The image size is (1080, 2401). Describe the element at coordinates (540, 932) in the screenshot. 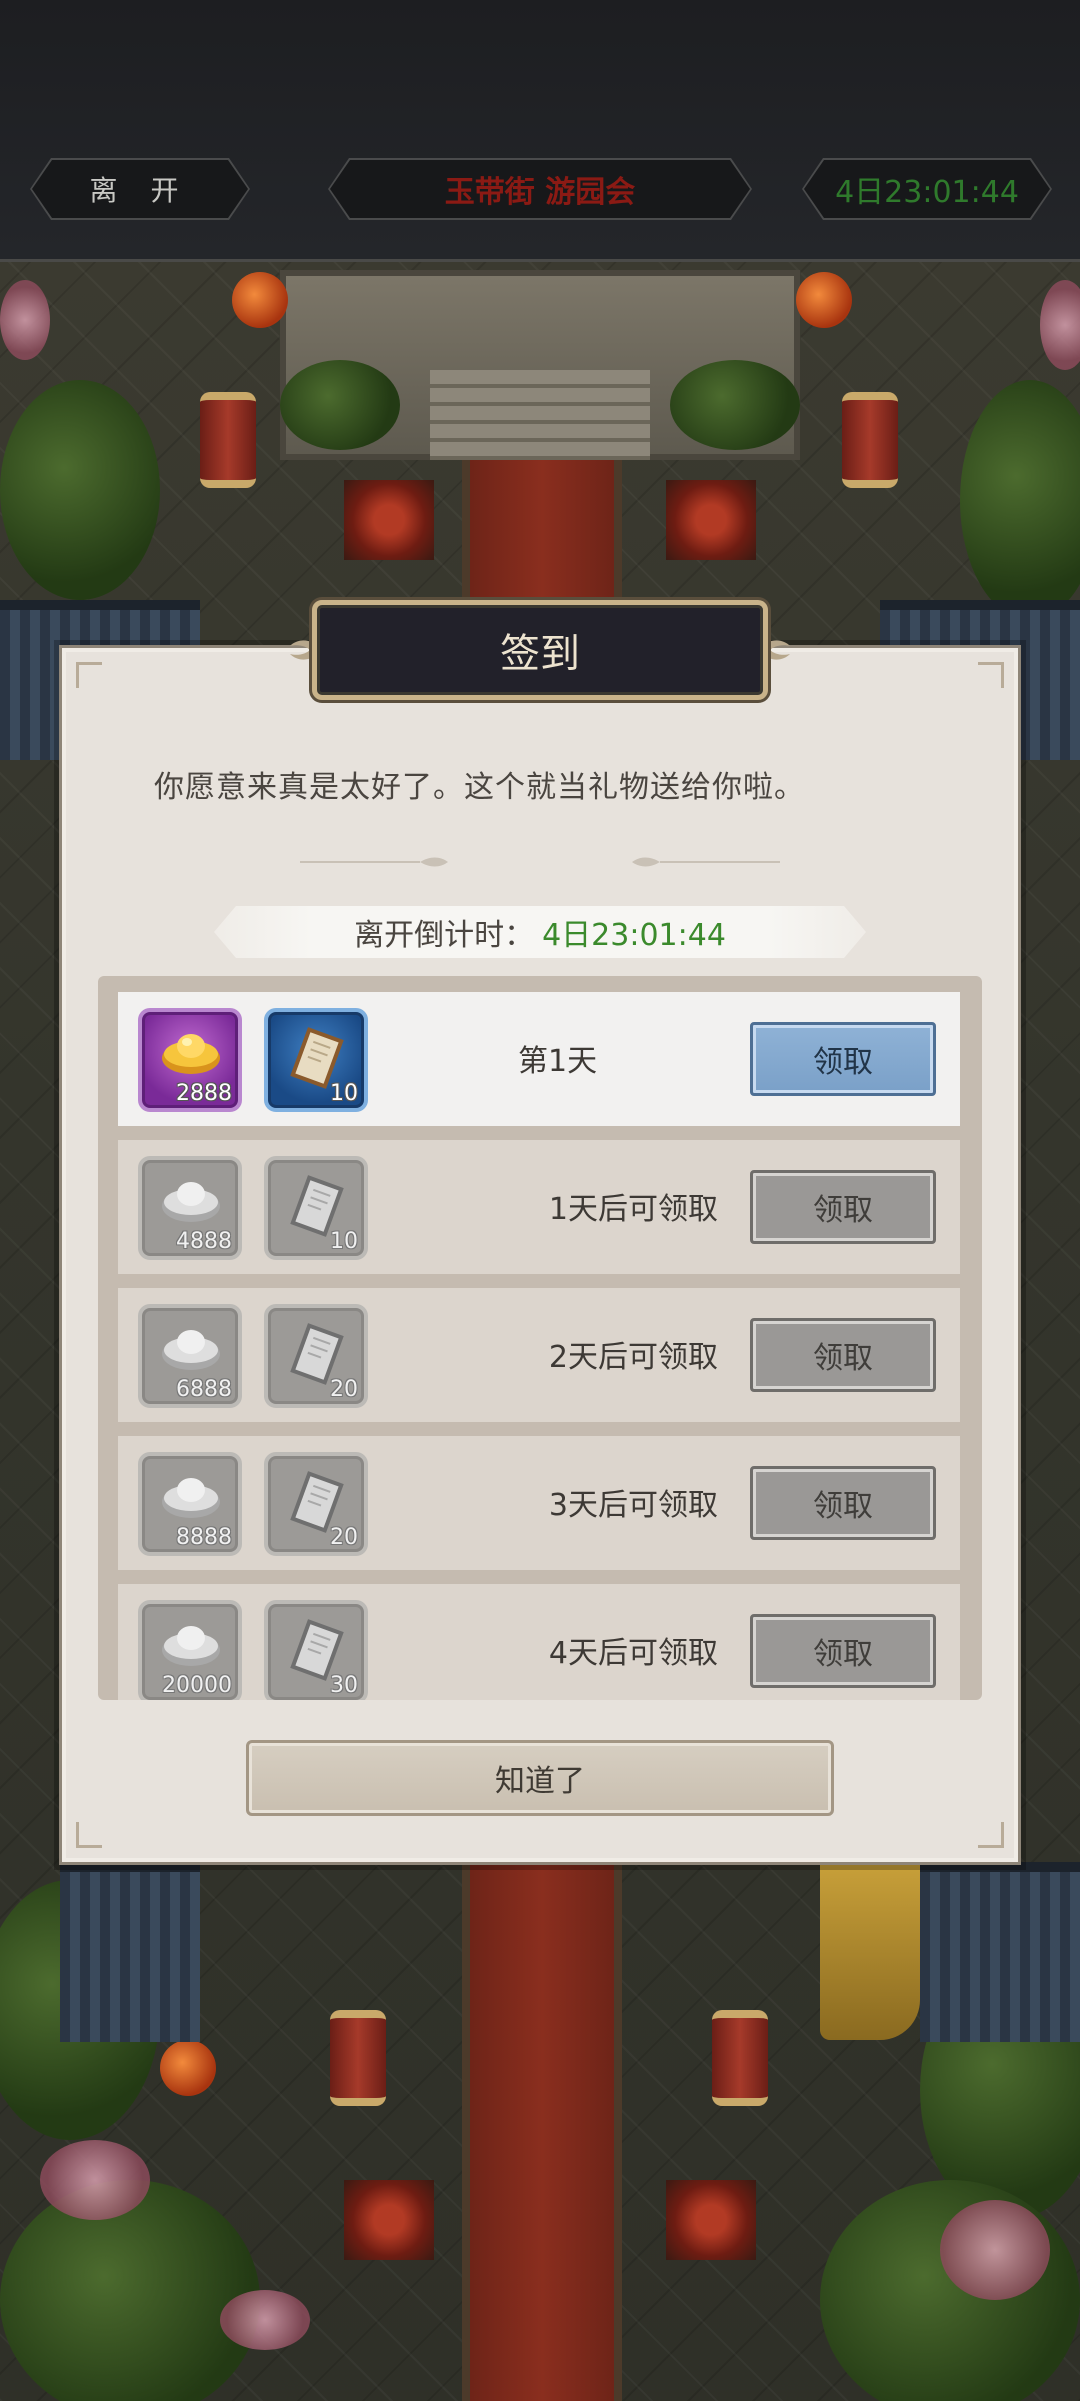

I see `countdown-banner: 离开倒计时： 4日23:01:44` at that location.